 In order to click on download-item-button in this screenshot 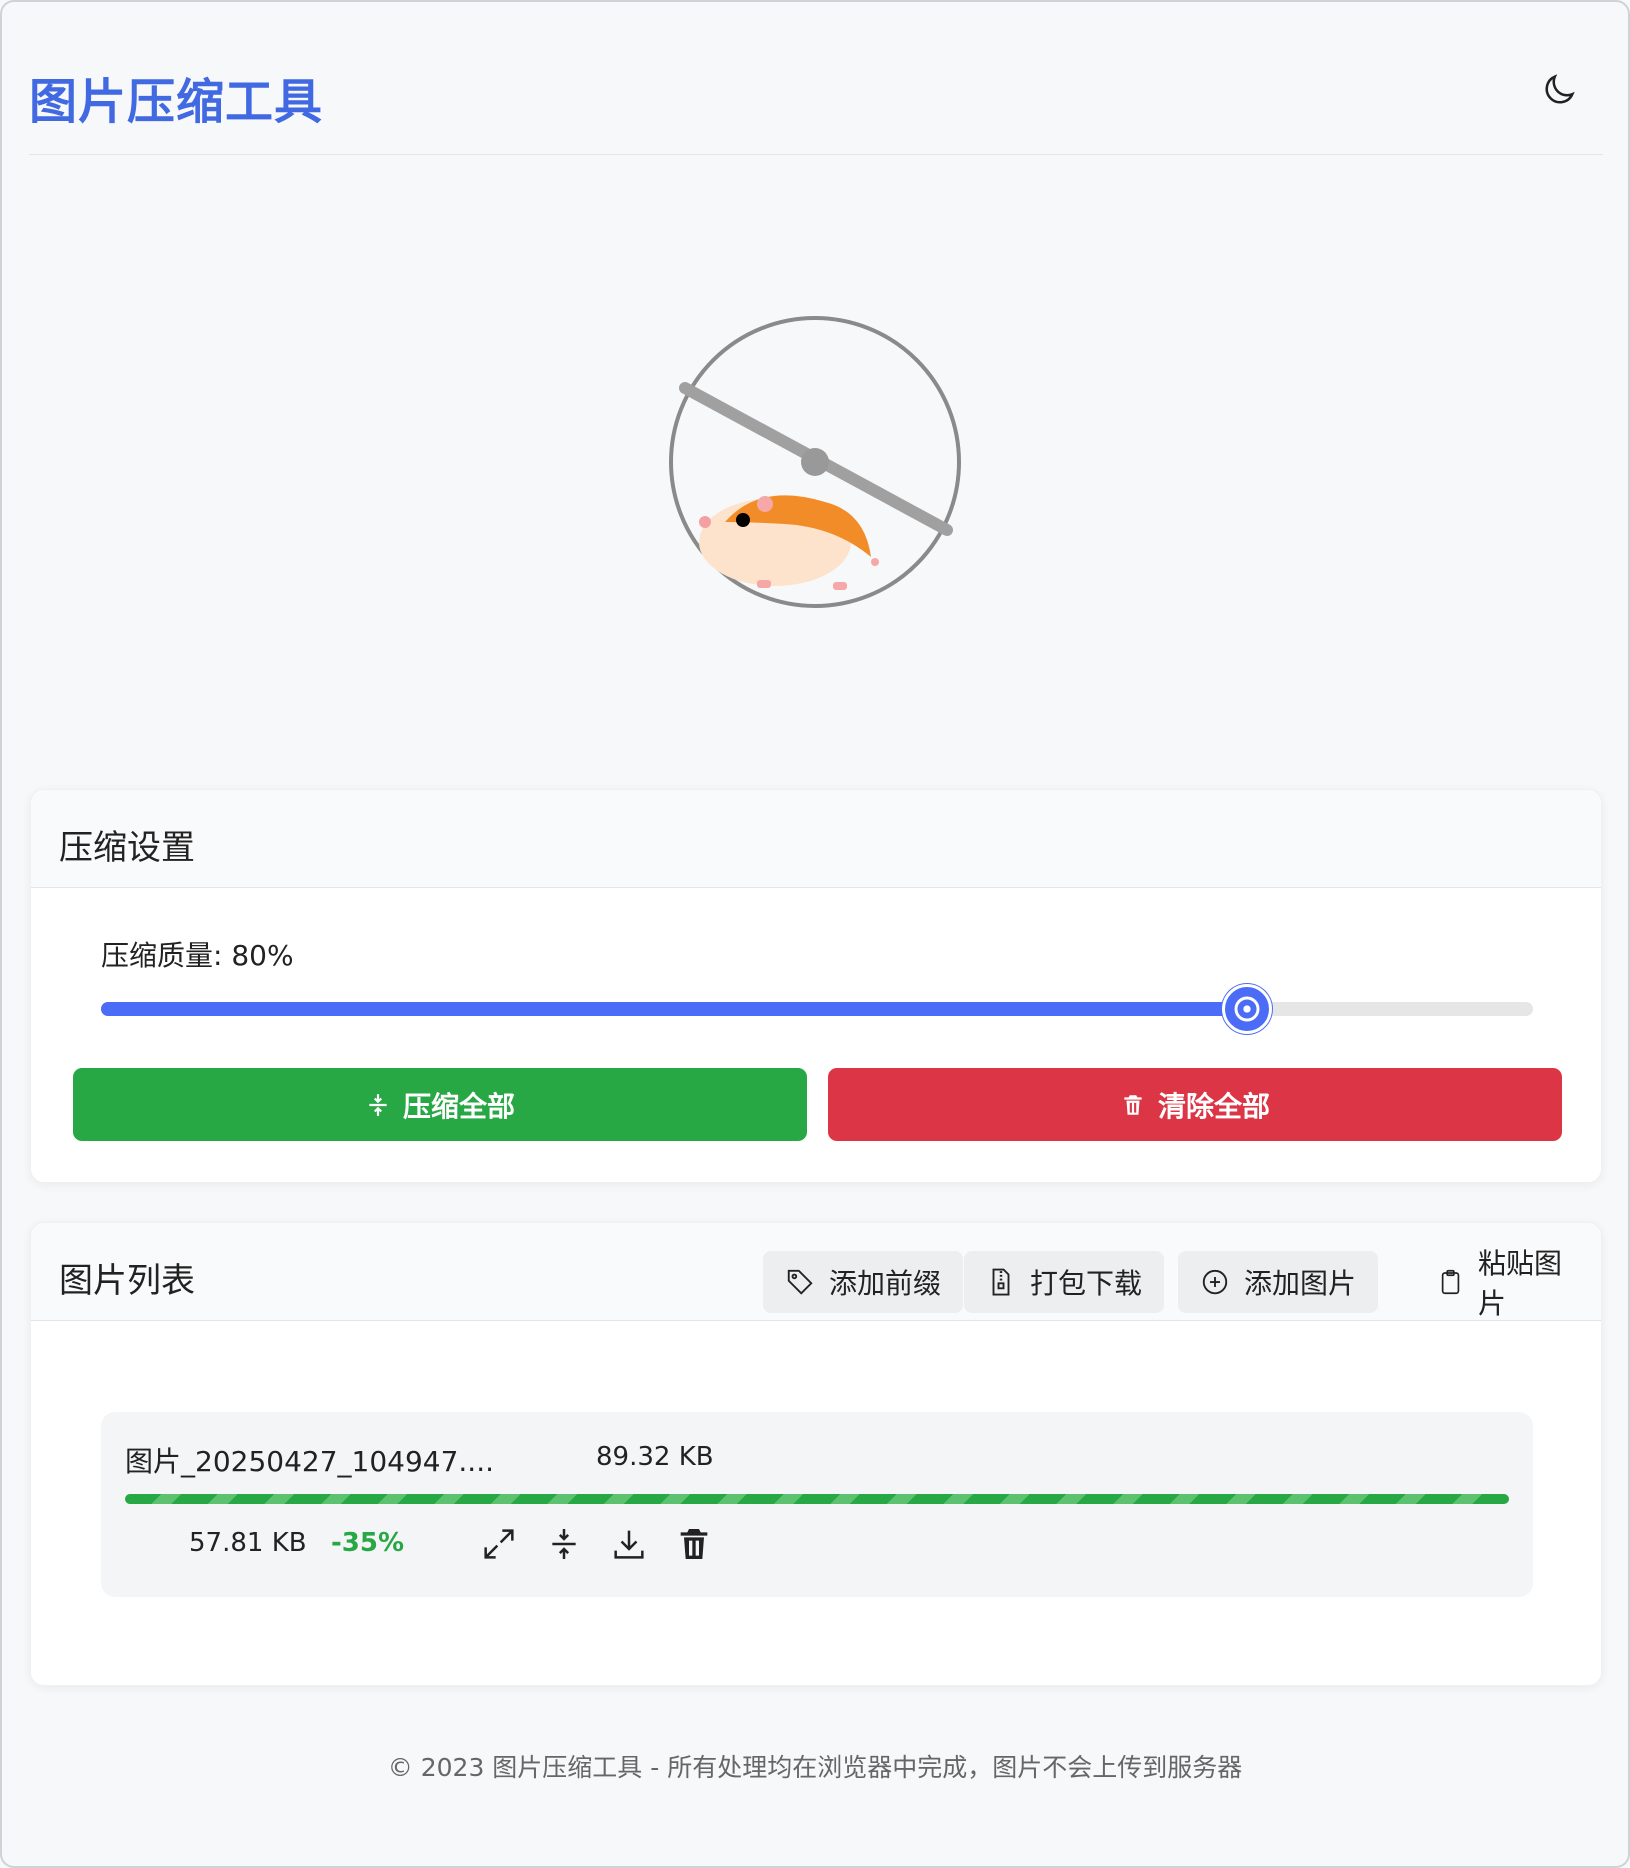, I will do `click(629, 1544)`.